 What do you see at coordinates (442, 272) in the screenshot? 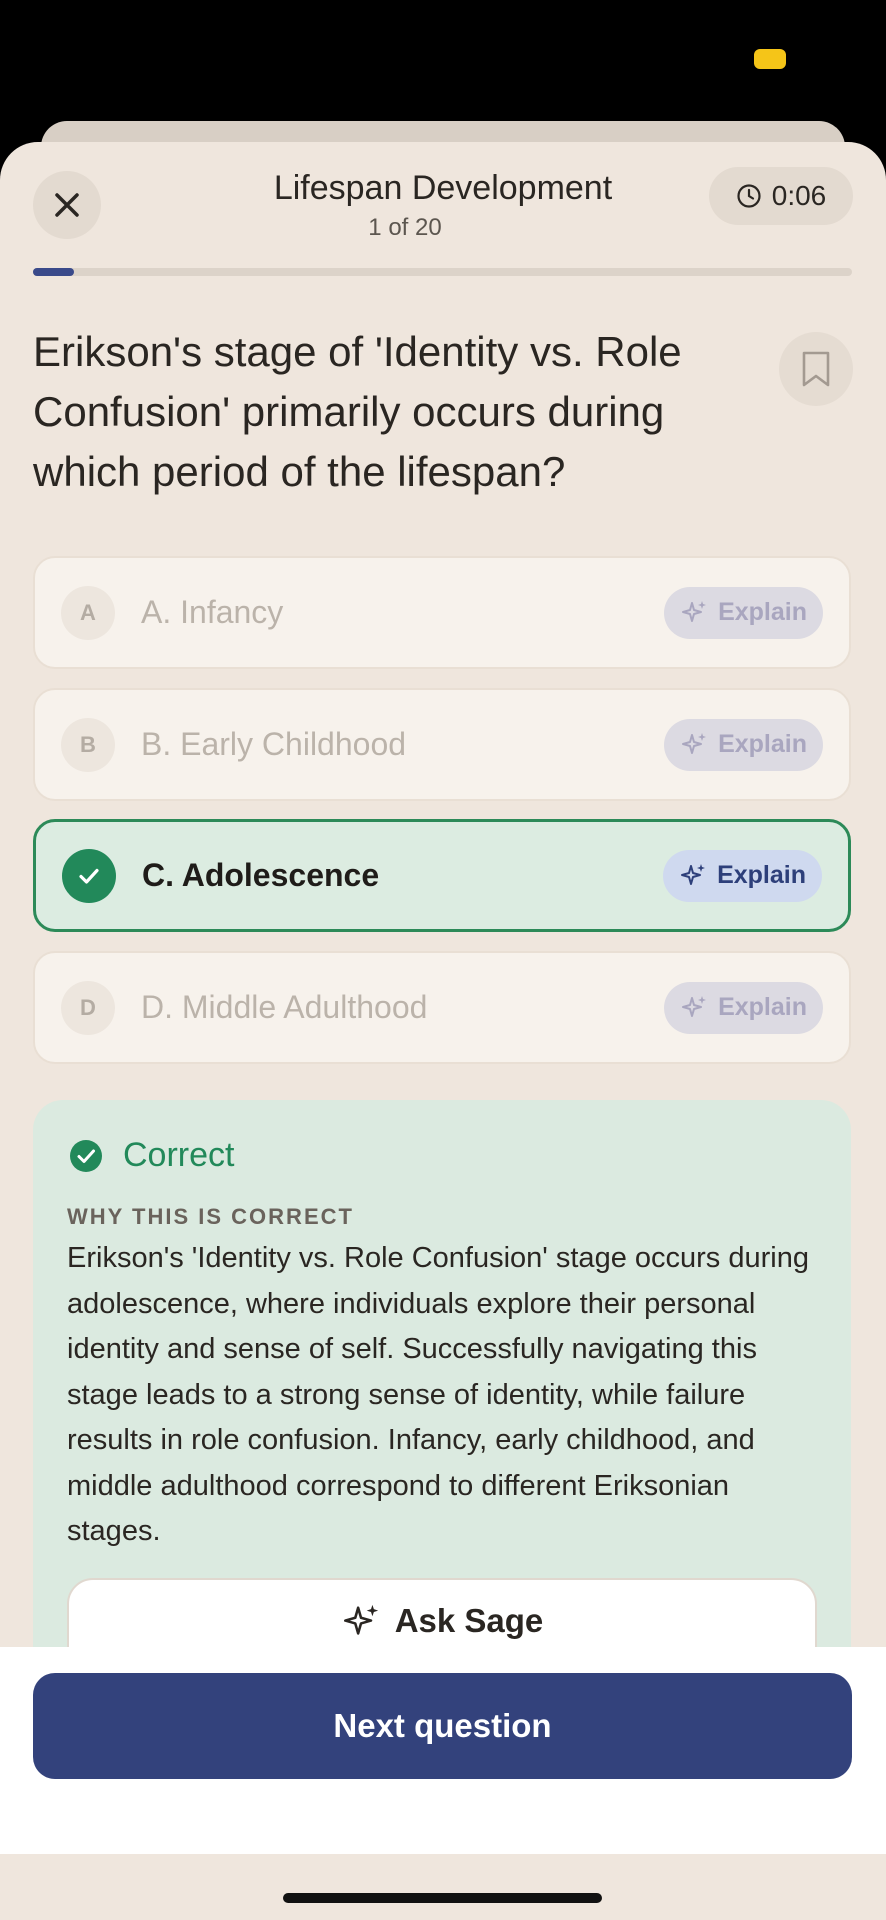
I see `progress-bar` at bounding box center [442, 272].